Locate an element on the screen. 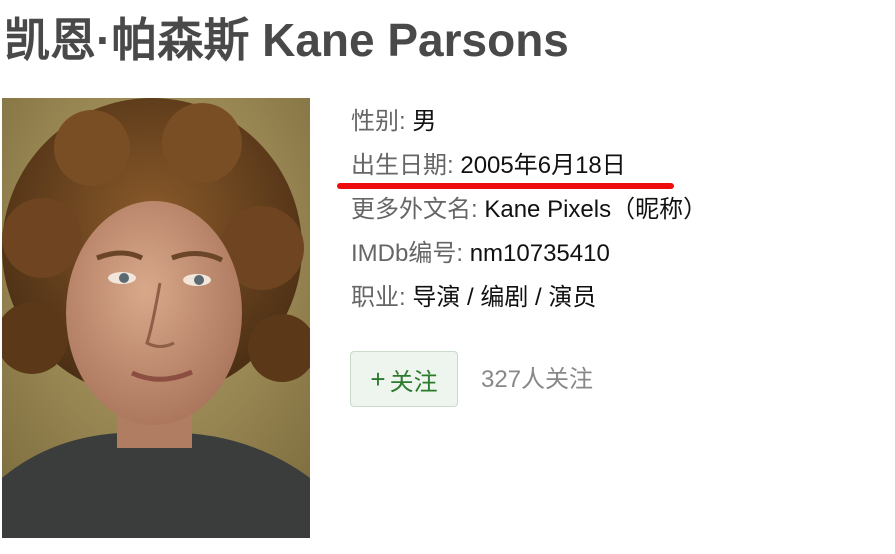 This screenshot has width=895, height=554. info-value: nm10735410 is located at coordinates (539, 253).